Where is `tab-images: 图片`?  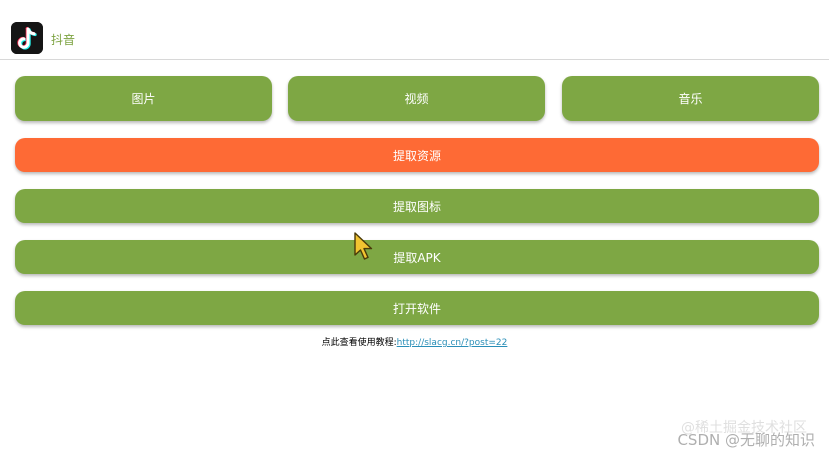
tab-images: 图片 is located at coordinates (143, 98).